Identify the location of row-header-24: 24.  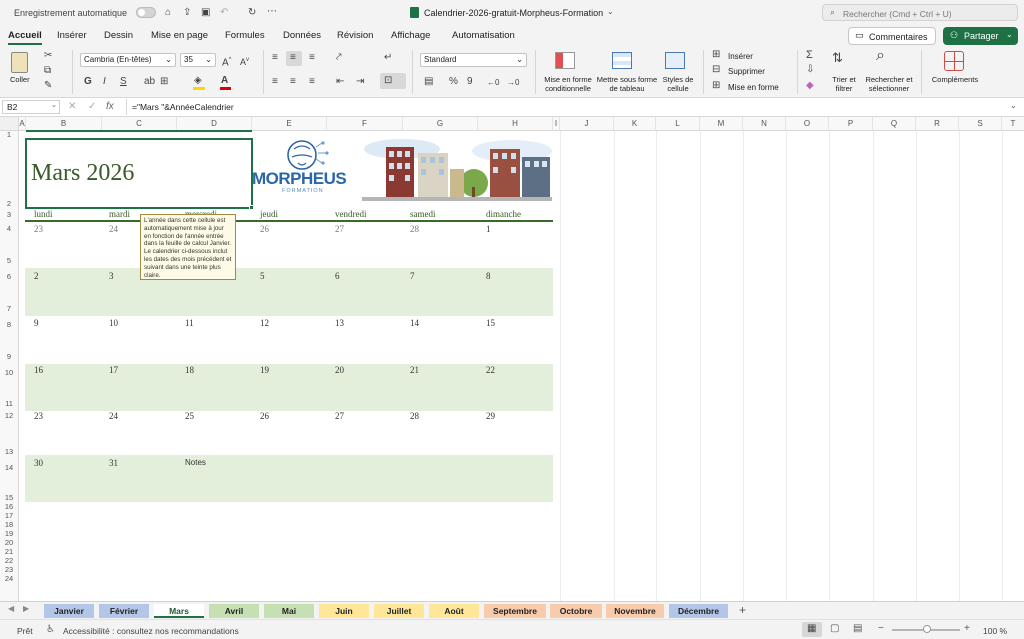
(9, 578).